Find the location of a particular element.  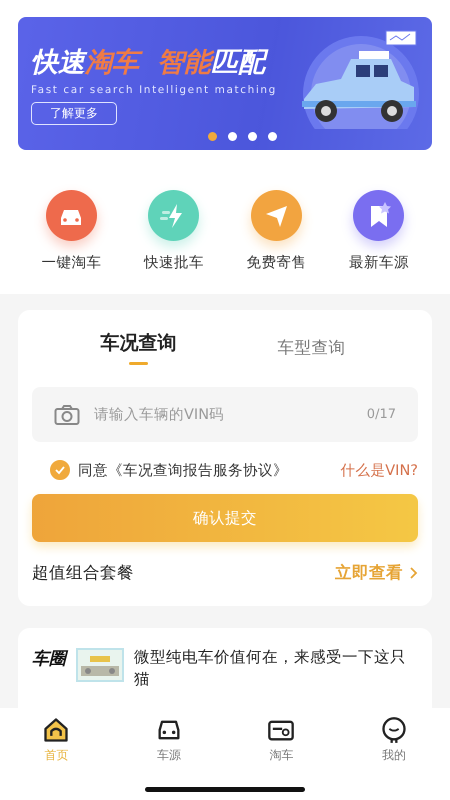

vin-input: 请输入车辆的VIN码 is located at coordinates (223, 415).